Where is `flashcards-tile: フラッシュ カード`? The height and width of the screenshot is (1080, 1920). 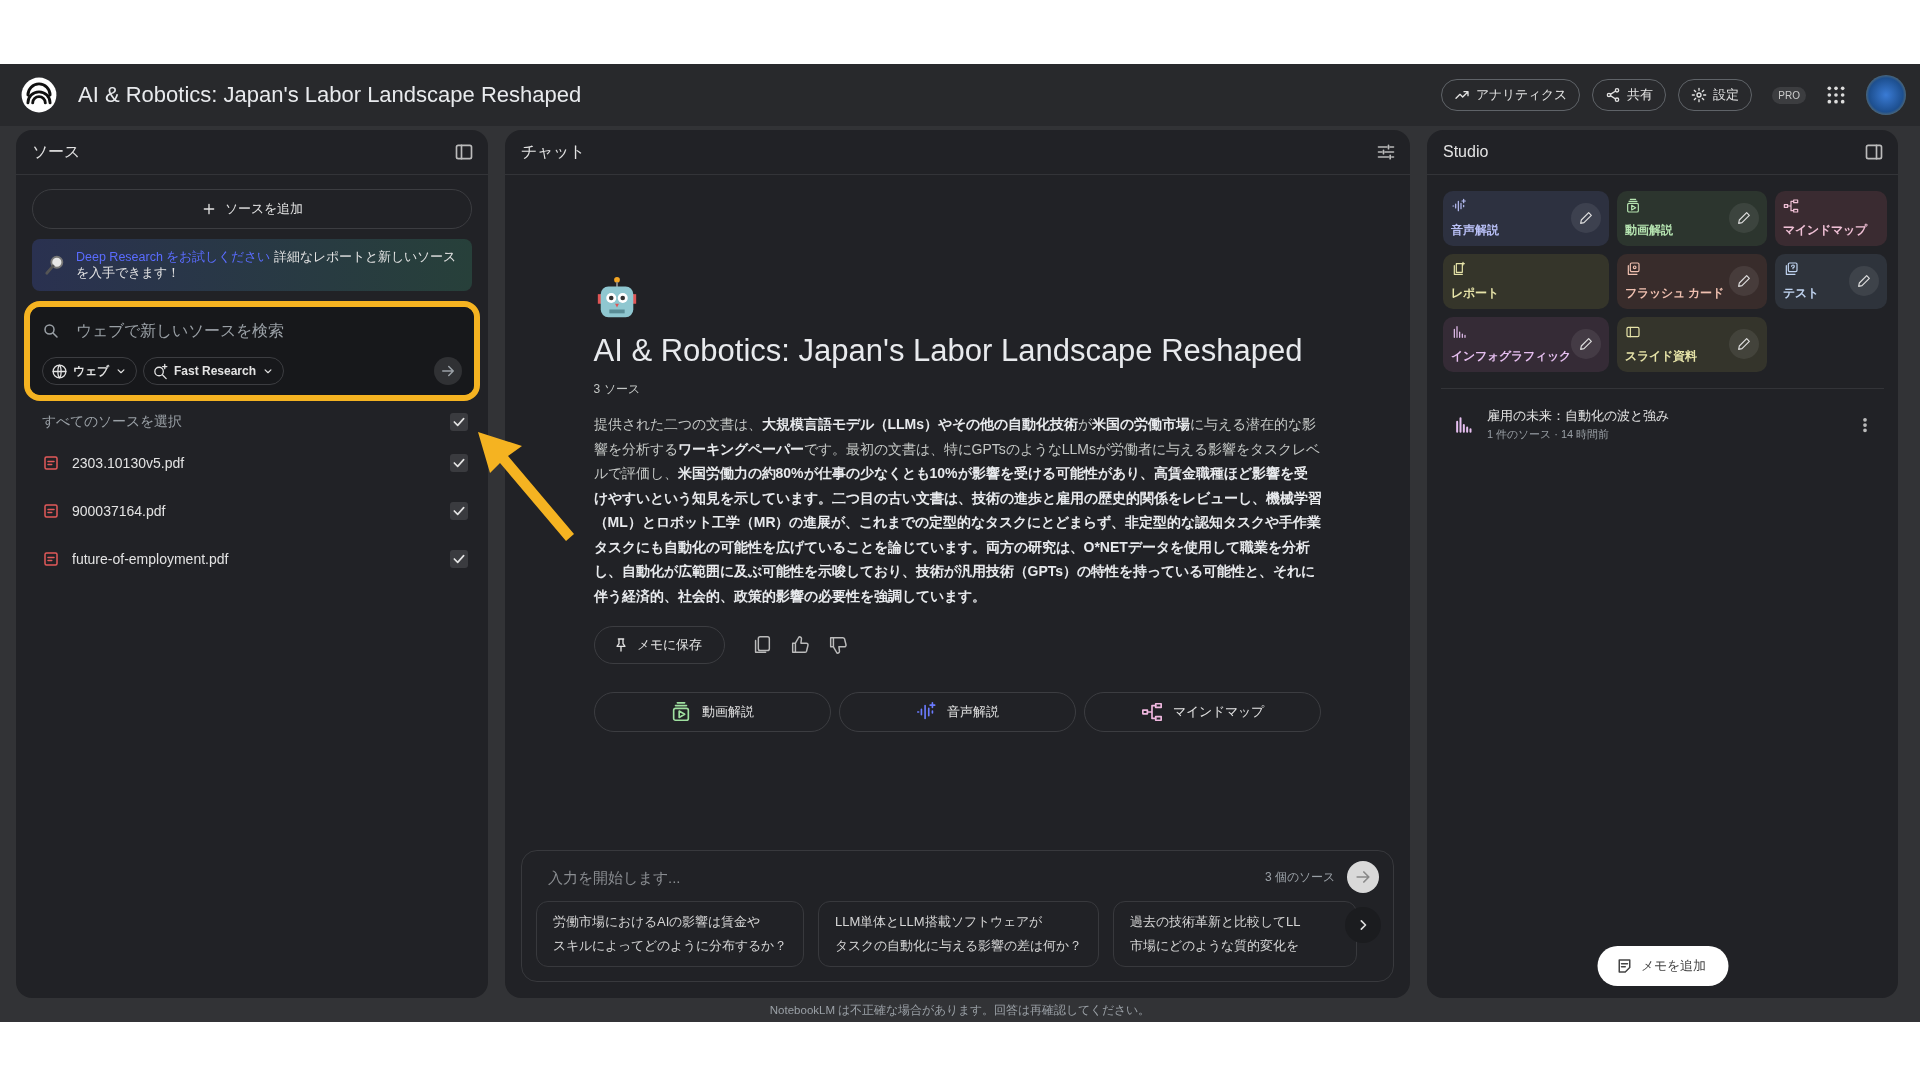 flashcards-tile: フラッシュ カード is located at coordinates (1692, 281).